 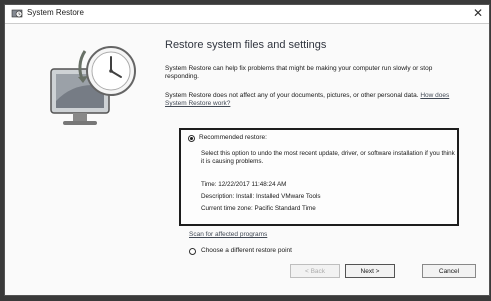 I want to click on scan-affected-programs-link: Scan for affected programs, so click(x=228, y=234).